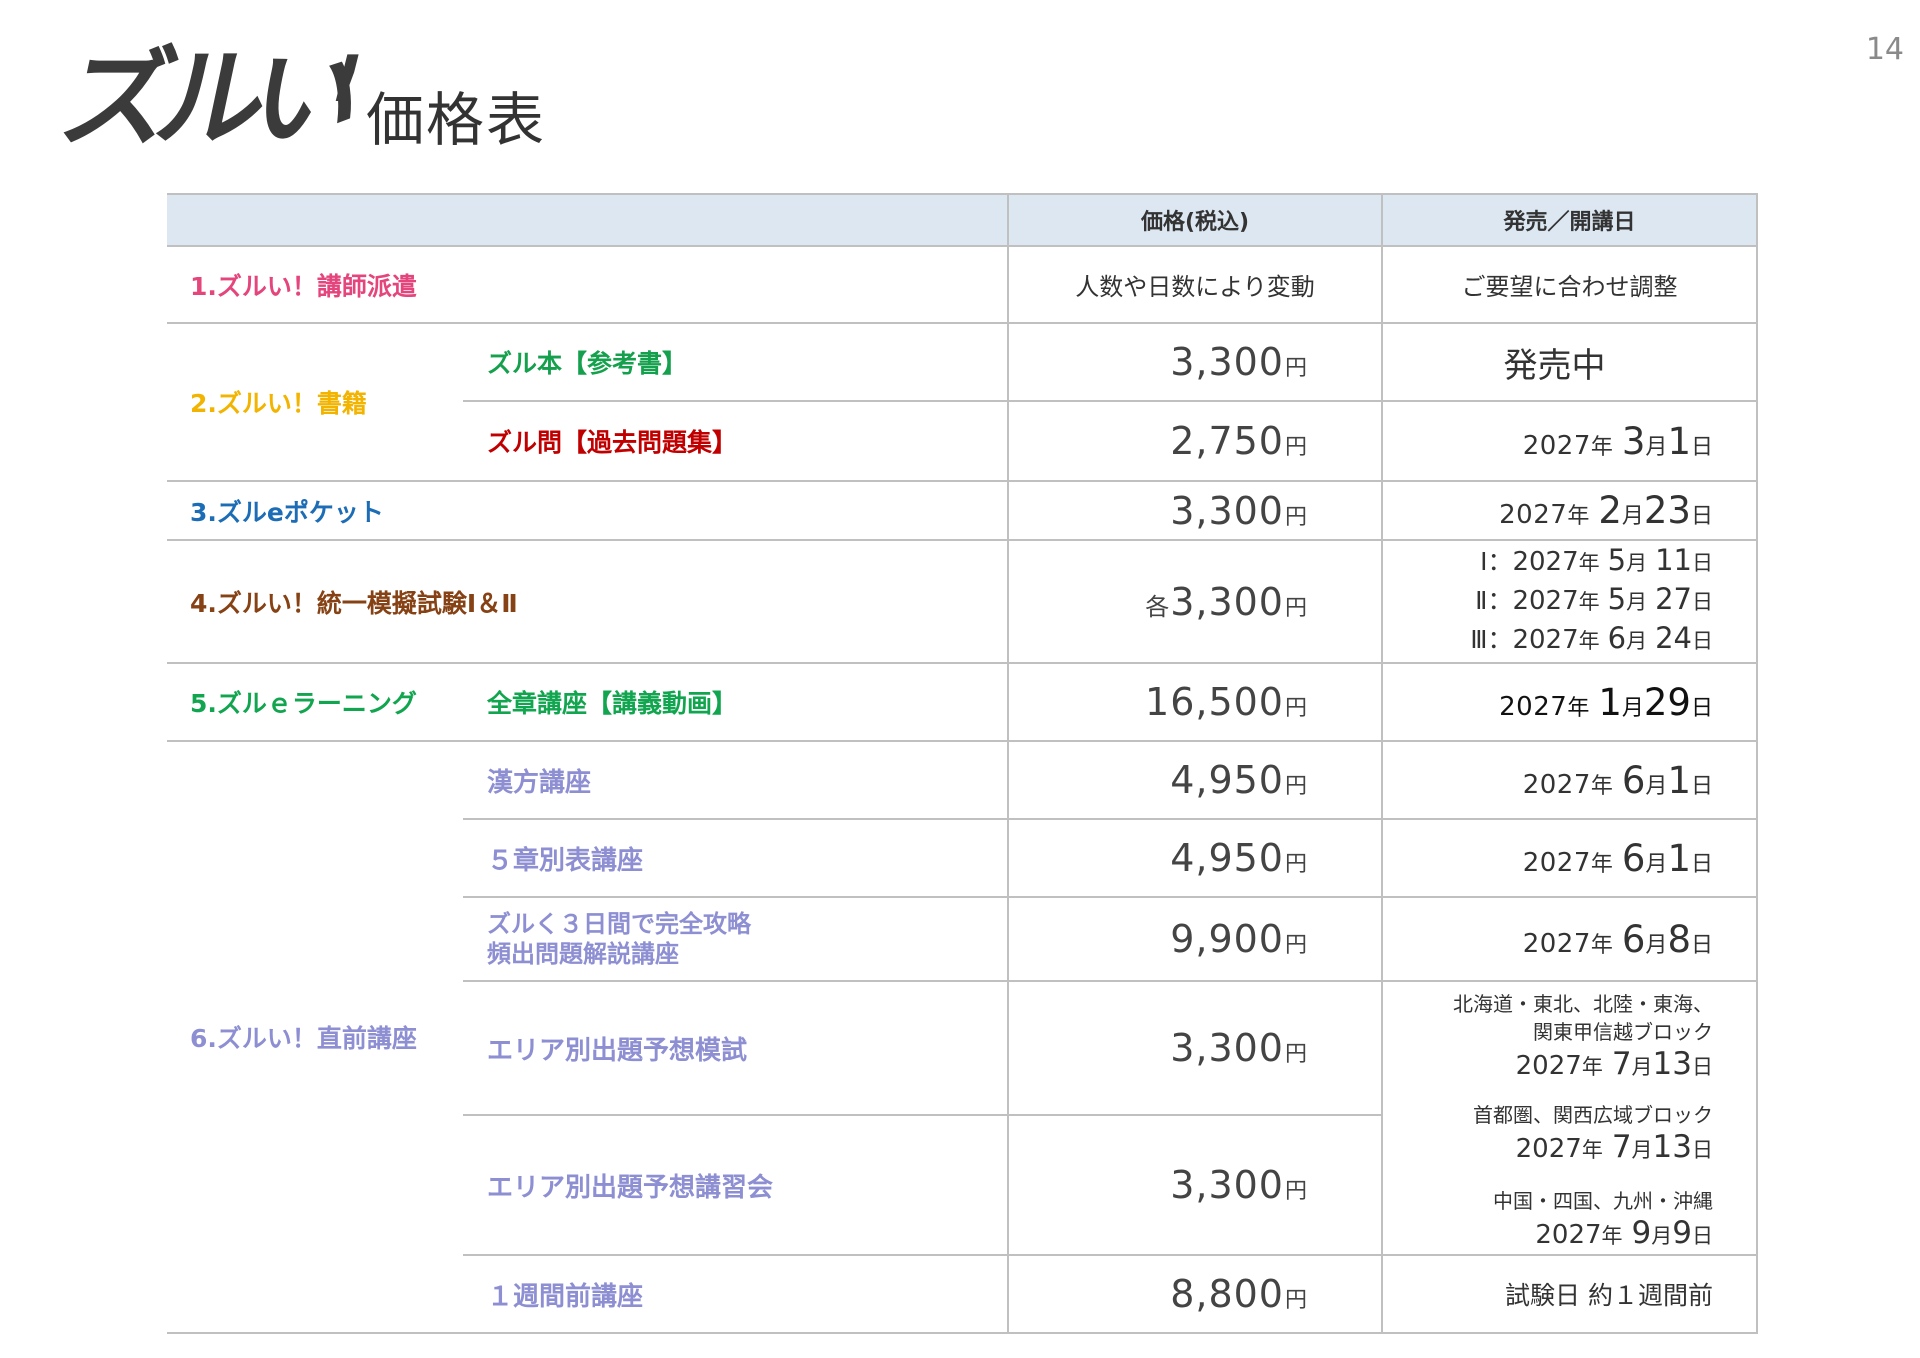 Image resolution: width=1920 pixels, height=1358 pixels. Describe the element at coordinates (1569, 511) in the screenshot. I see `date-cell: 2027年 2月23日` at that location.